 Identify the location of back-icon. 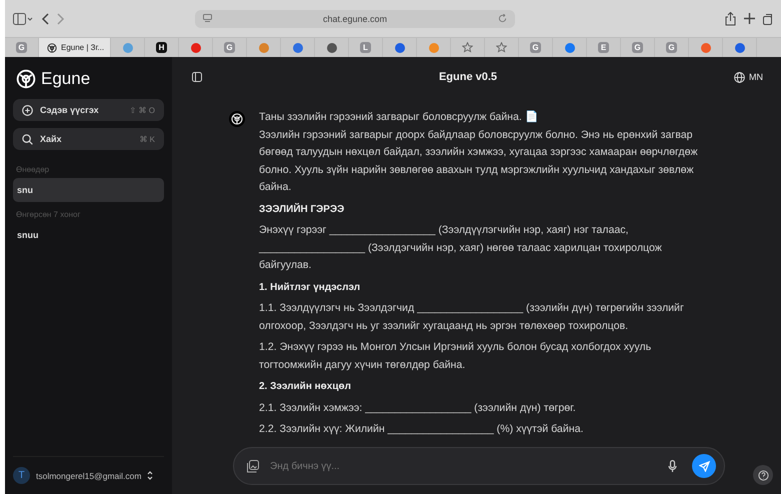
(45, 18).